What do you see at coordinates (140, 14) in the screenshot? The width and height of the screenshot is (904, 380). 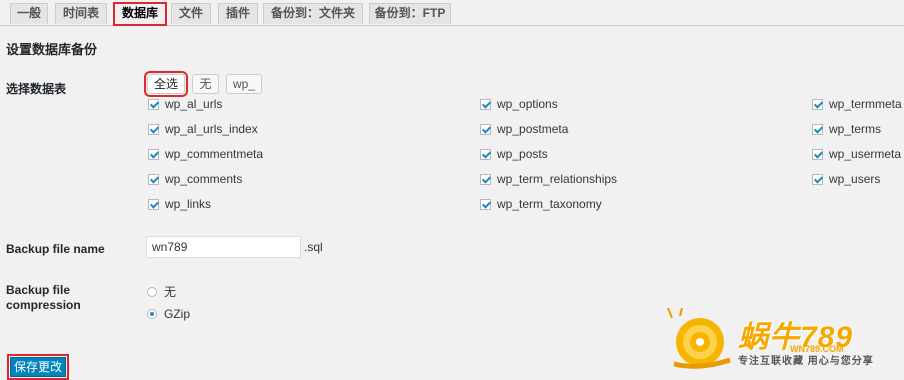 I see `tab-database: 数据库` at bounding box center [140, 14].